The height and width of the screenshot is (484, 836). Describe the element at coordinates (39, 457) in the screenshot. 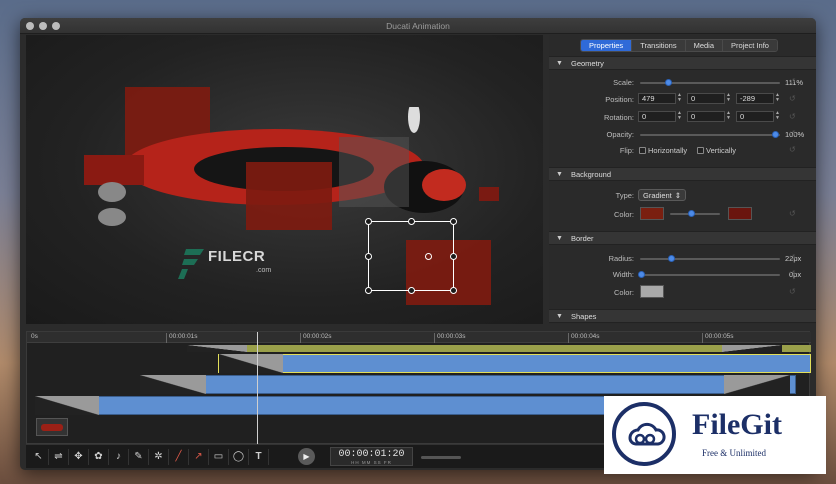

I see `pointer-icon: ↖` at that location.